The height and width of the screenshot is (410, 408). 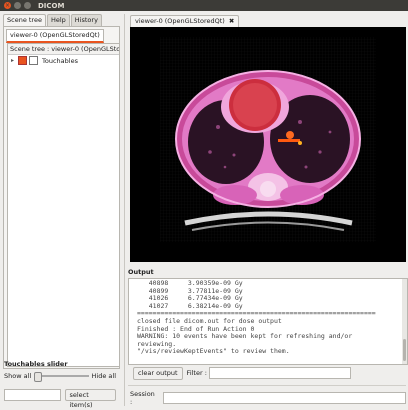 What do you see at coordinates (158, 373) in the screenshot?
I see `clear-output-button: clear output` at bounding box center [158, 373].